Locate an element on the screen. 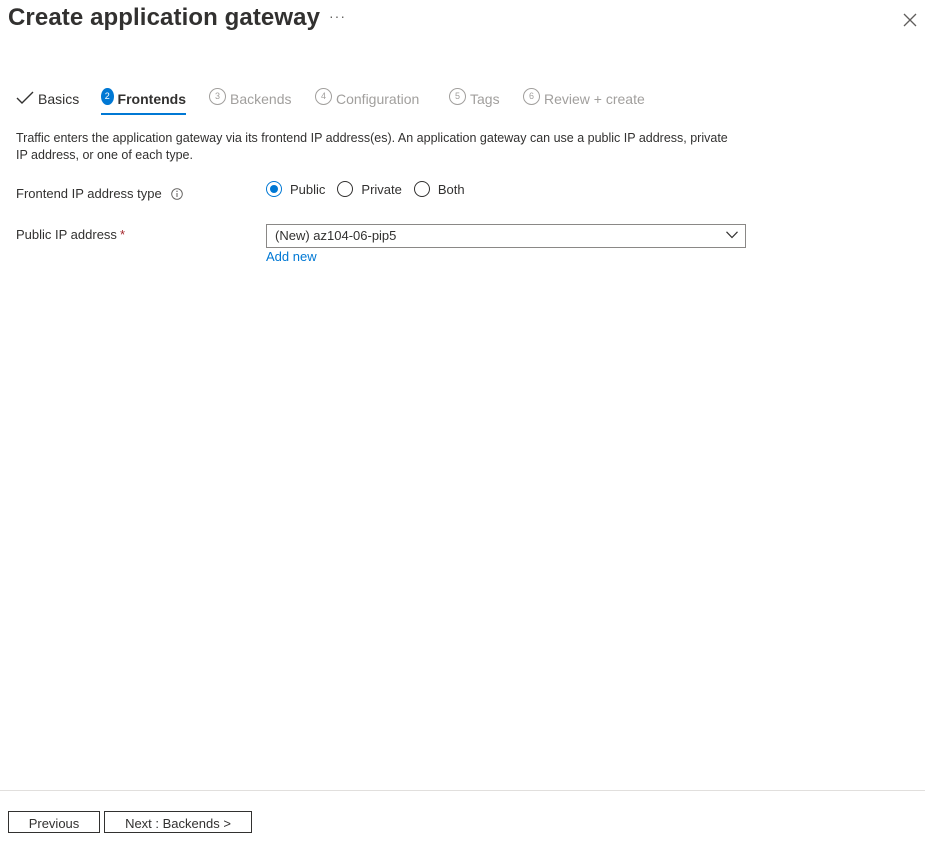 Image resolution: width=925 pixels, height=845 pixels. checkmark-icon is located at coordinates (25, 97).